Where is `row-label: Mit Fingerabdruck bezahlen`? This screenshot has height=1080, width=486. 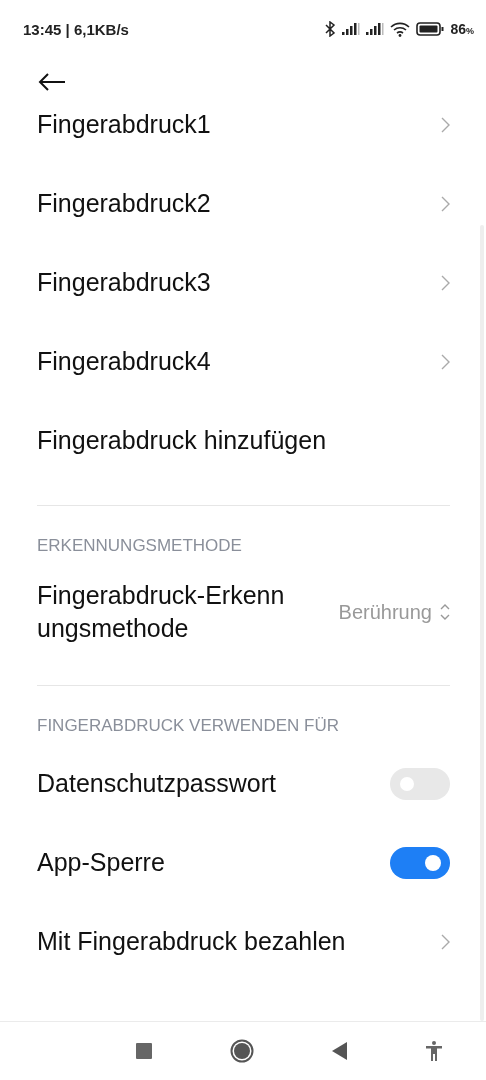
row-label: Mit Fingerabdruck bezahlen is located at coordinates (192, 941).